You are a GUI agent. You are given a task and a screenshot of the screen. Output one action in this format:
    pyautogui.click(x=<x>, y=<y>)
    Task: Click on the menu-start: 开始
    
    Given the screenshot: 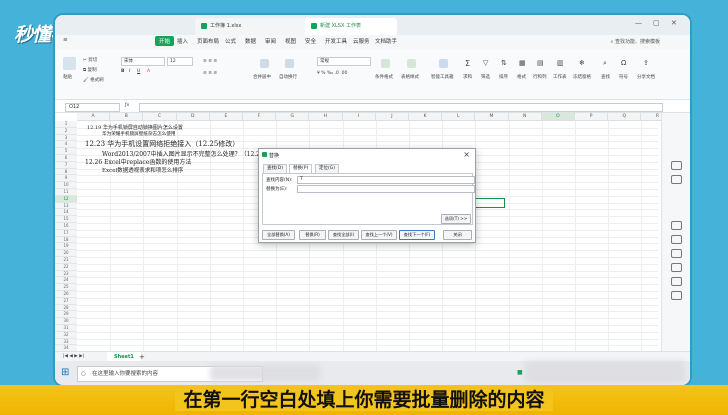 What is the action you would take?
    pyautogui.click(x=165, y=41)
    